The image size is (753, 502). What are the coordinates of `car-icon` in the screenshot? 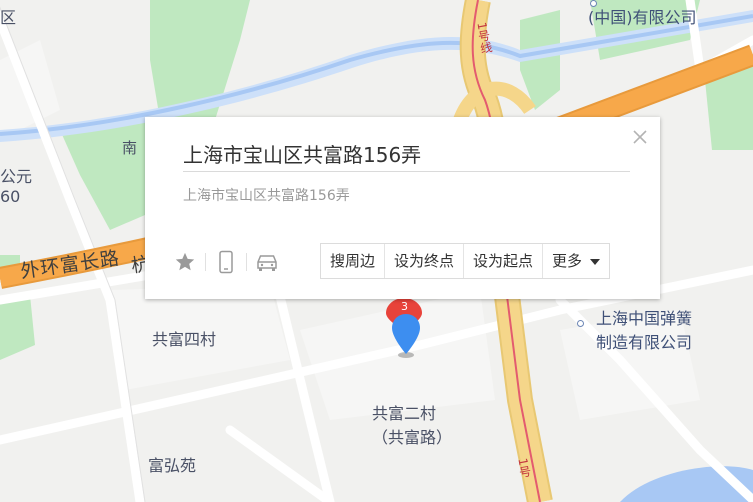 It's located at (267, 262).